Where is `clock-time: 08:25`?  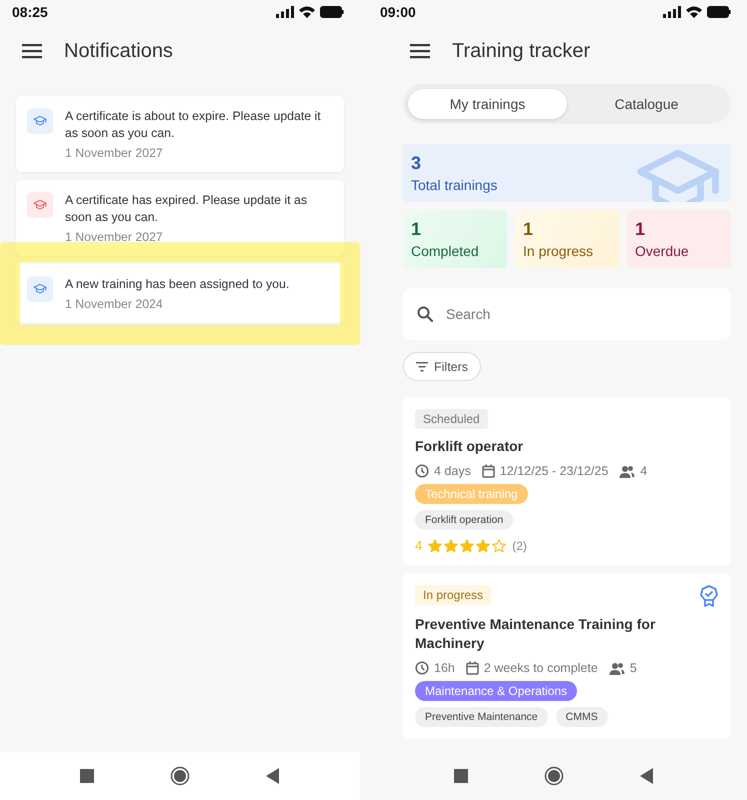
clock-time: 08:25 is located at coordinates (30, 12).